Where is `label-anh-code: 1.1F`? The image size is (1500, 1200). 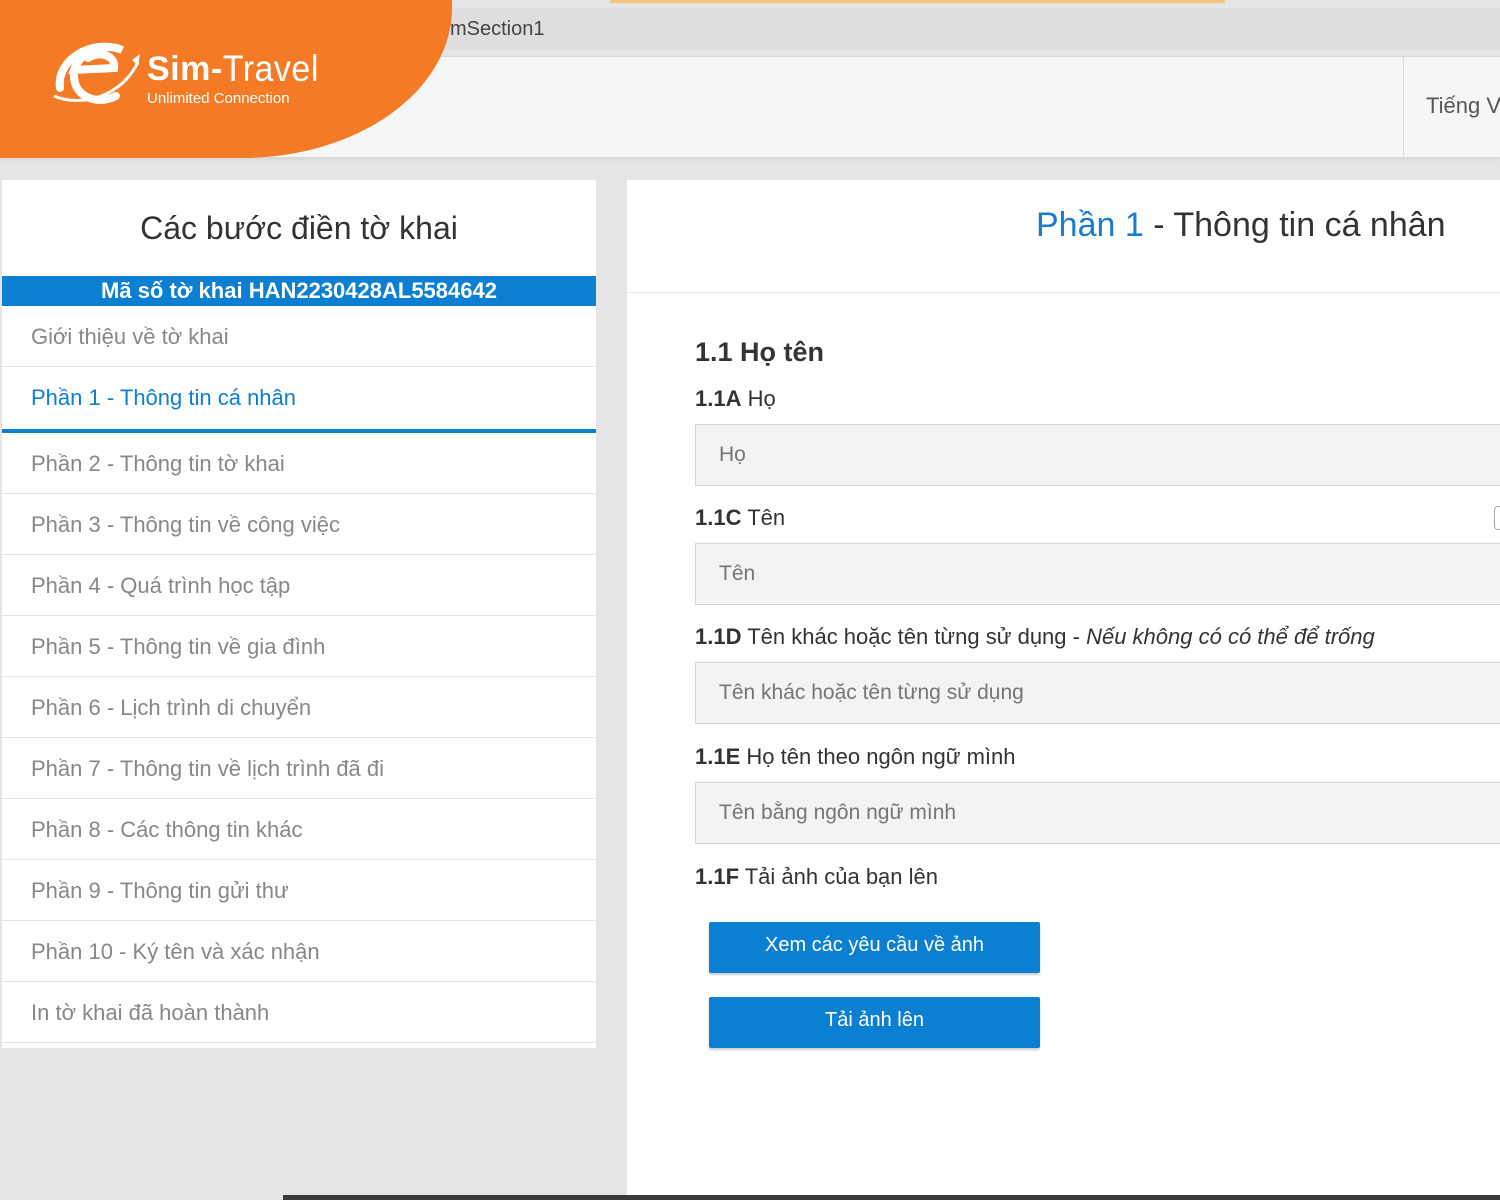
label-anh-code: 1.1F is located at coordinates (717, 876).